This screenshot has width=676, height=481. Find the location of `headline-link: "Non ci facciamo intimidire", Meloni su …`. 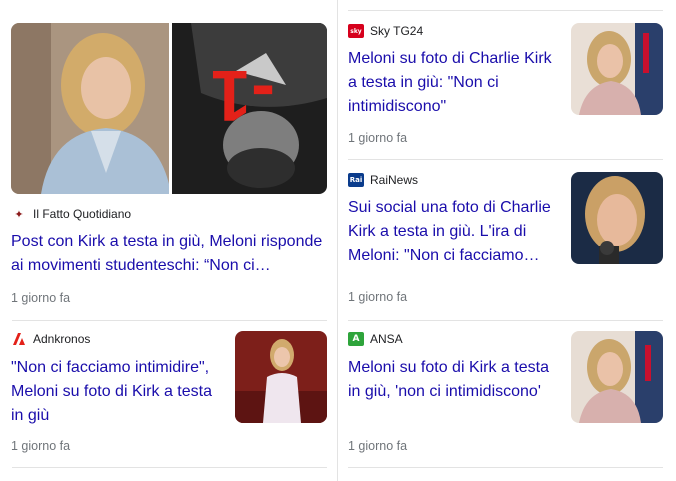

headline-link: "Non ci facciamo intimidire", Meloni su … is located at coordinates (116, 392).